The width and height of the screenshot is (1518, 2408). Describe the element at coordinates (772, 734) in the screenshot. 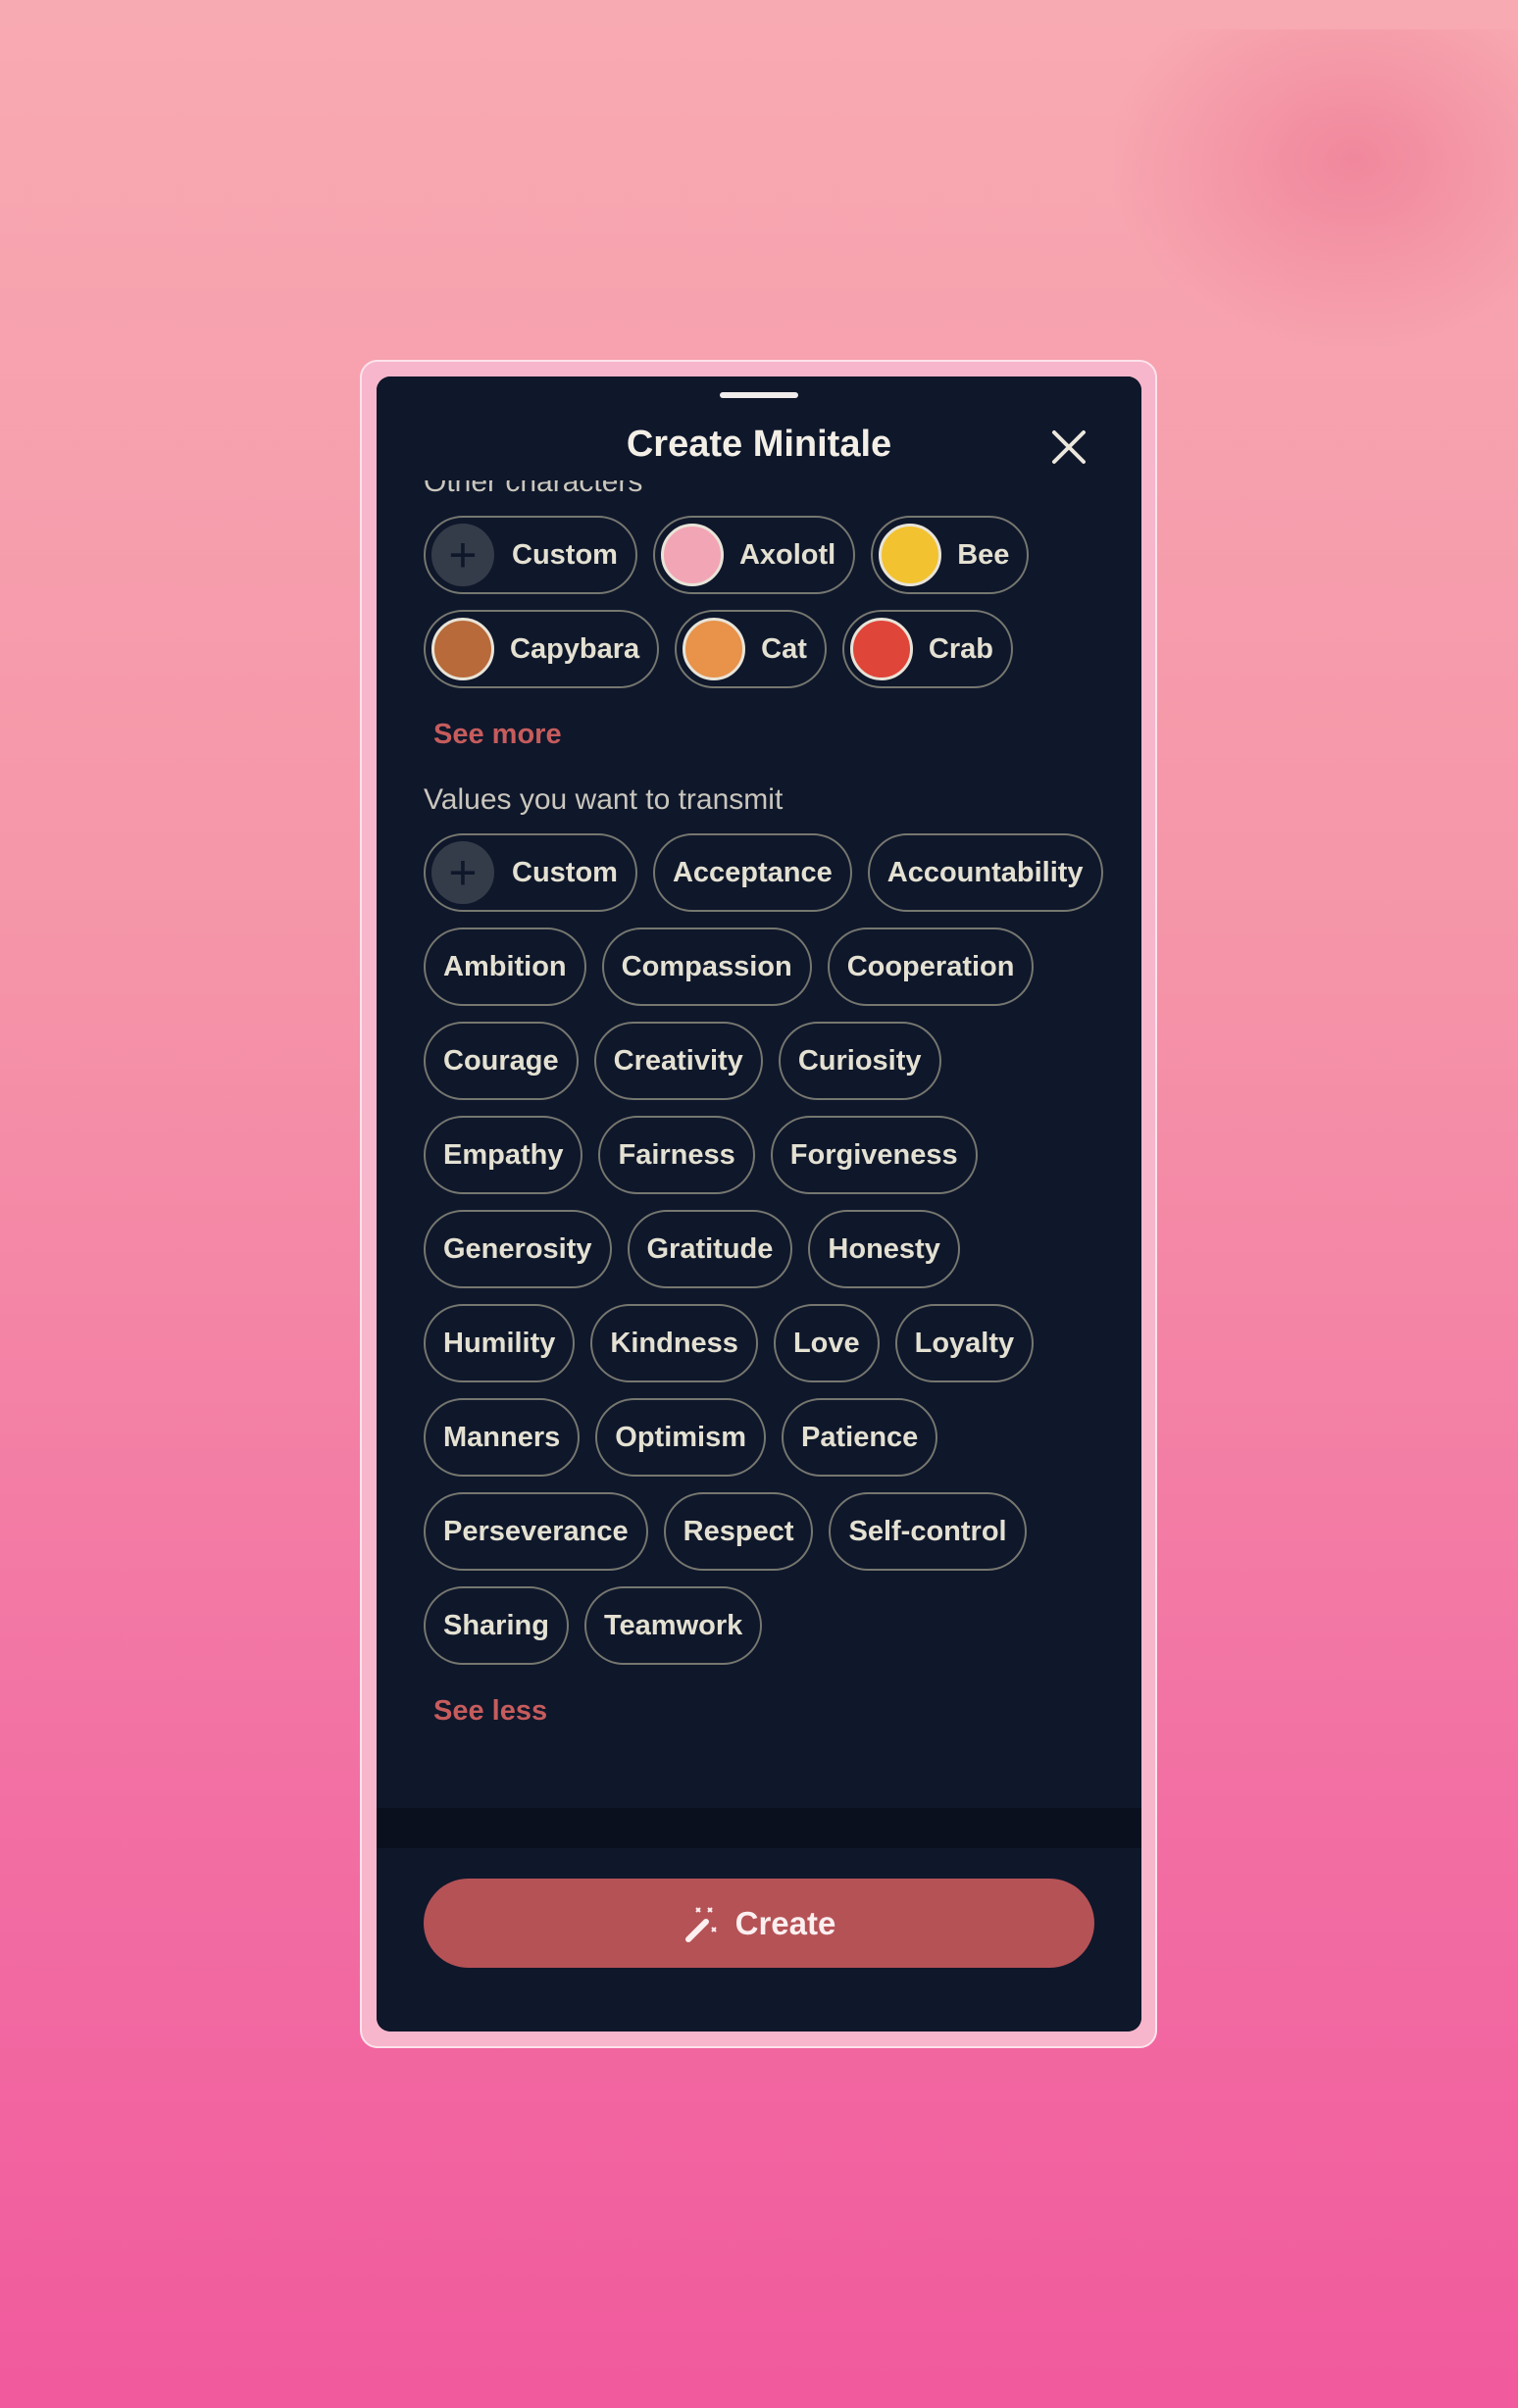

I see `see-more-link: See more` at that location.